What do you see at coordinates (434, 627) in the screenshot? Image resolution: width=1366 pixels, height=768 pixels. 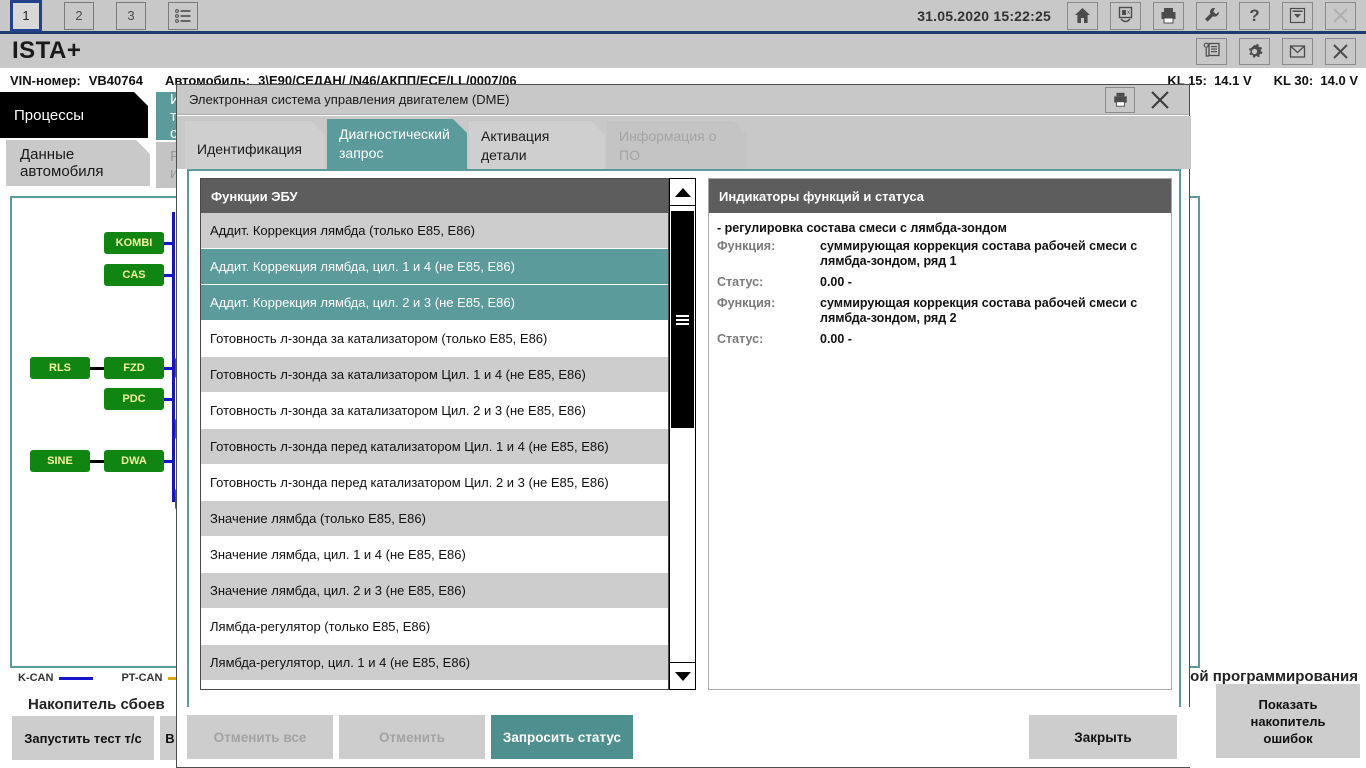 I see `ecu-function-row: Лямбда-регулятор (только E85, E86)` at bounding box center [434, 627].